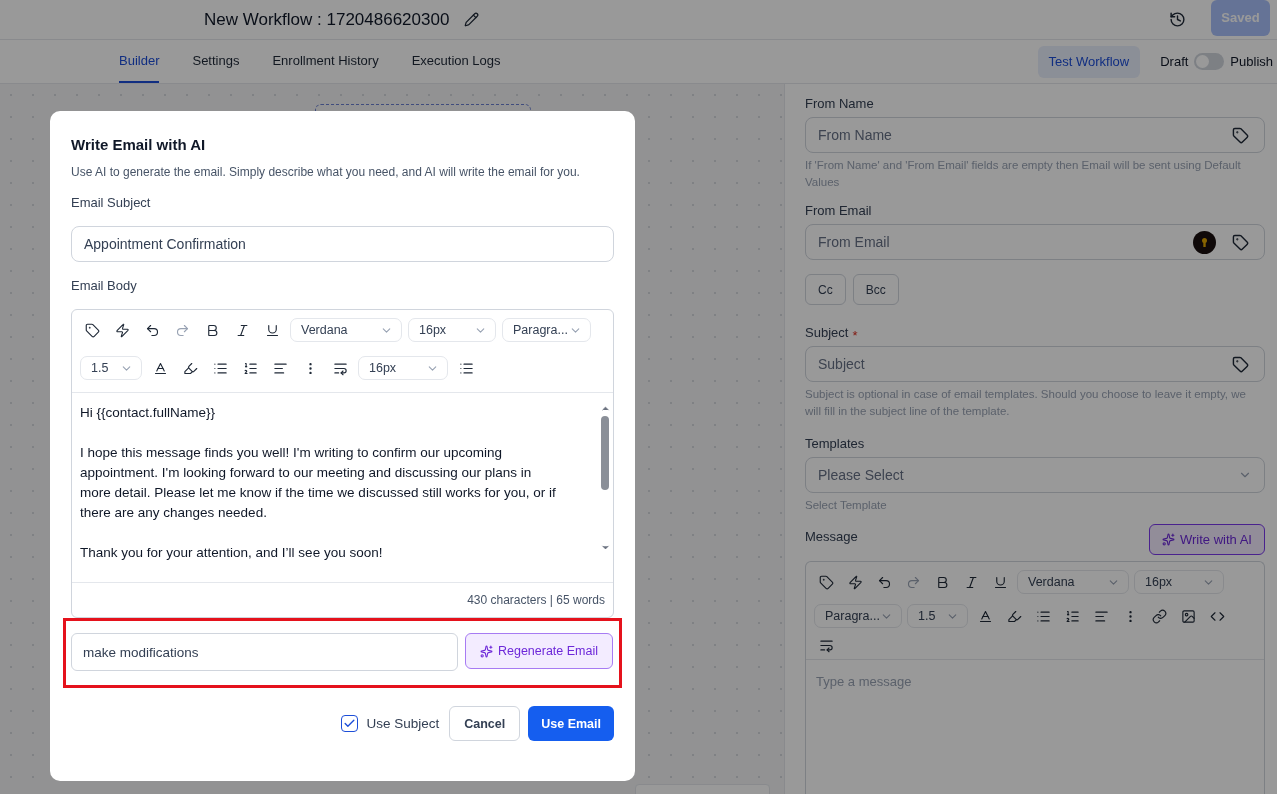 This screenshot has width=1277, height=794. Describe the element at coordinates (855, 335) in the screenshot. I see `required-mark: *` at that location.